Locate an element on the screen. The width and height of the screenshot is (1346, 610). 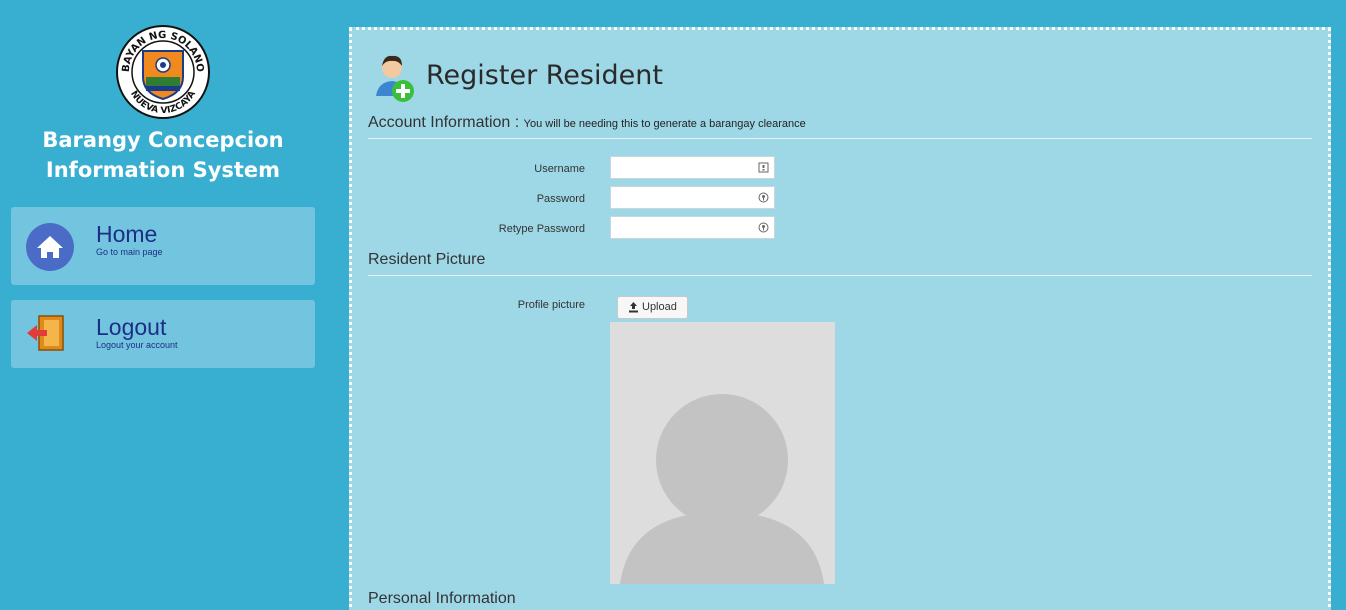
retype-password-label: Retype Password is located at coordinates (541, 229).